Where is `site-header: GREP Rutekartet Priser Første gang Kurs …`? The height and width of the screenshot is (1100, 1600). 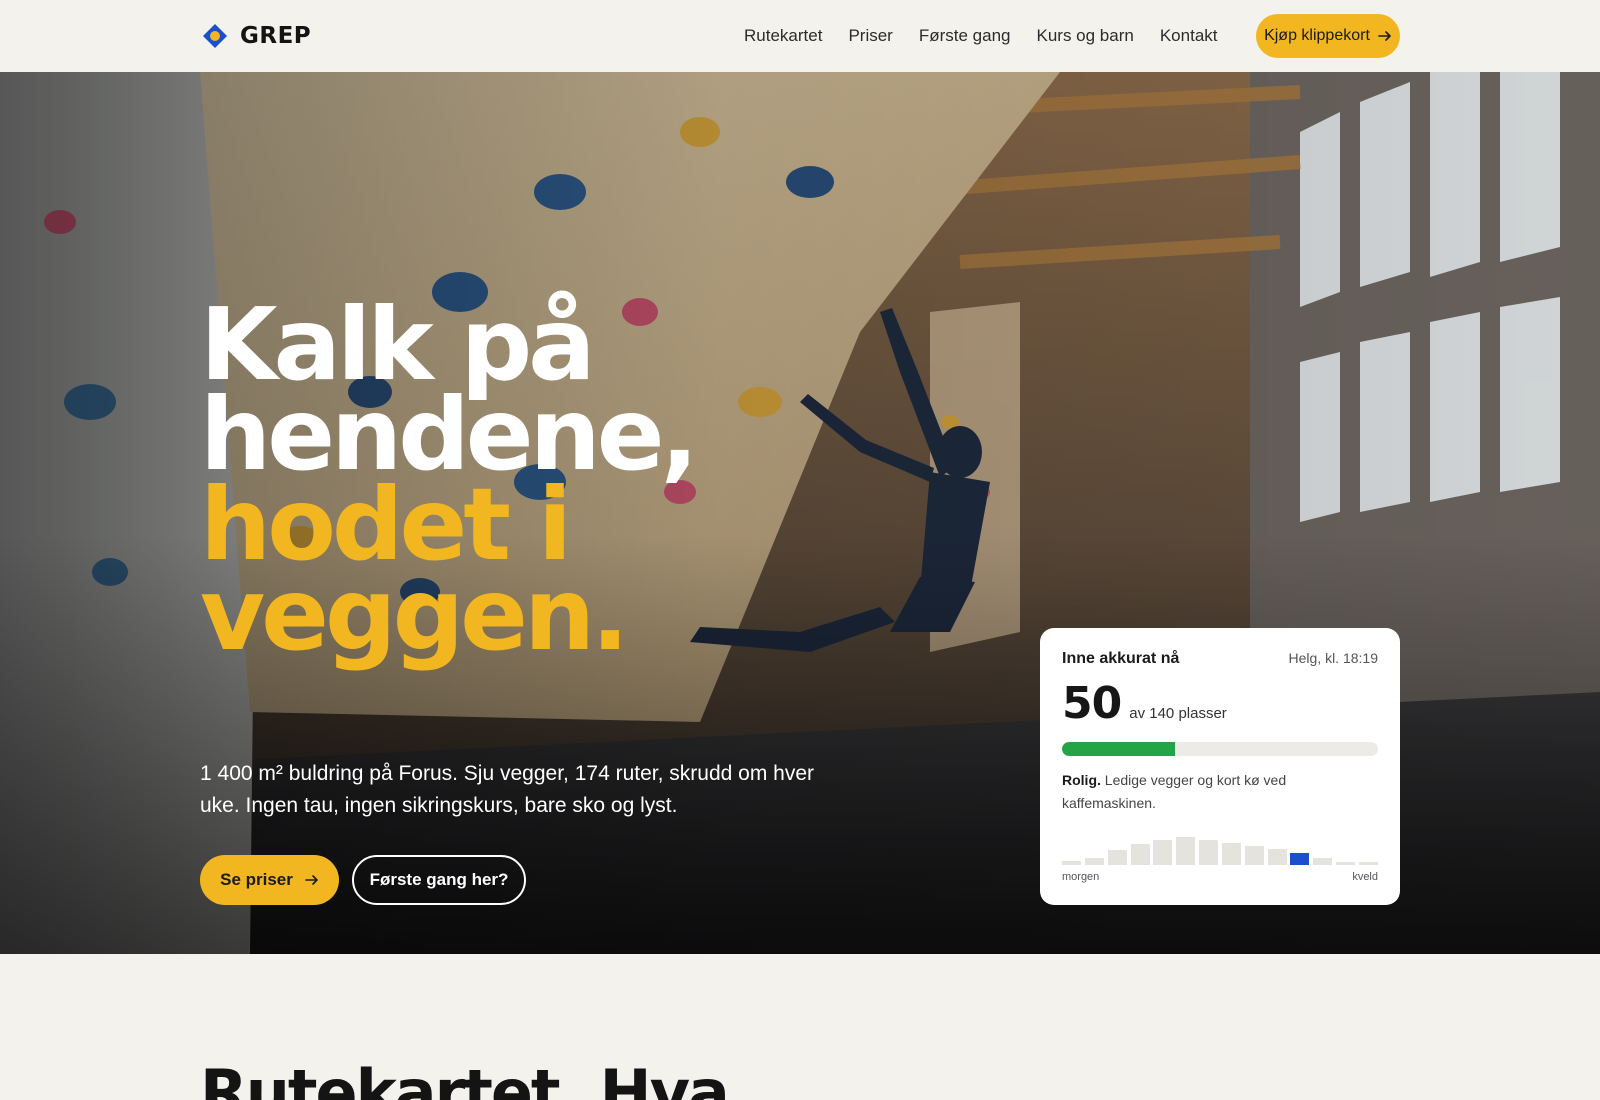
site-header: GREP Rutekartet Priser Første gang Kurs … is located at coordinates (800, 36).